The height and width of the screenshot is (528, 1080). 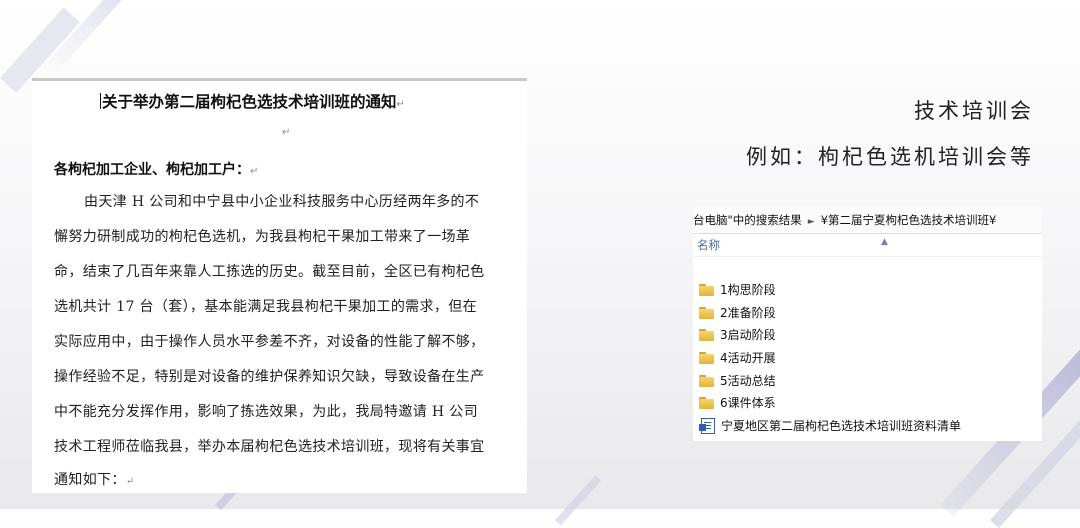 What do you see at coordinates (265, 307) in the screenshot?
I see `body-line: 选机共计 17 台（套），基本能满足我县枸杞干果加工的需求，但在` at bounding box center [265, 307].